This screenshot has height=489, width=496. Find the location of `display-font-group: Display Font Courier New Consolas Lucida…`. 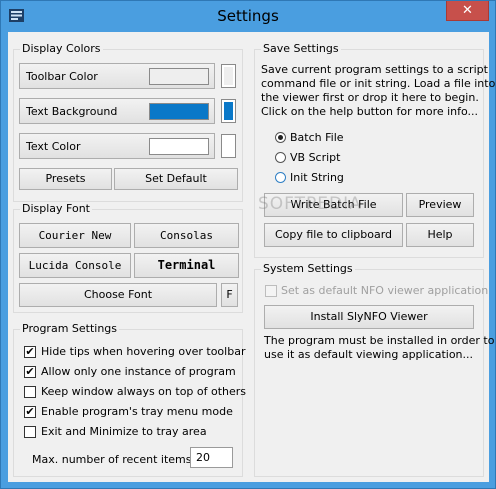

display-font-group: Display Font Courier New Consolas Lucida… is located at coordinates (128, 257).